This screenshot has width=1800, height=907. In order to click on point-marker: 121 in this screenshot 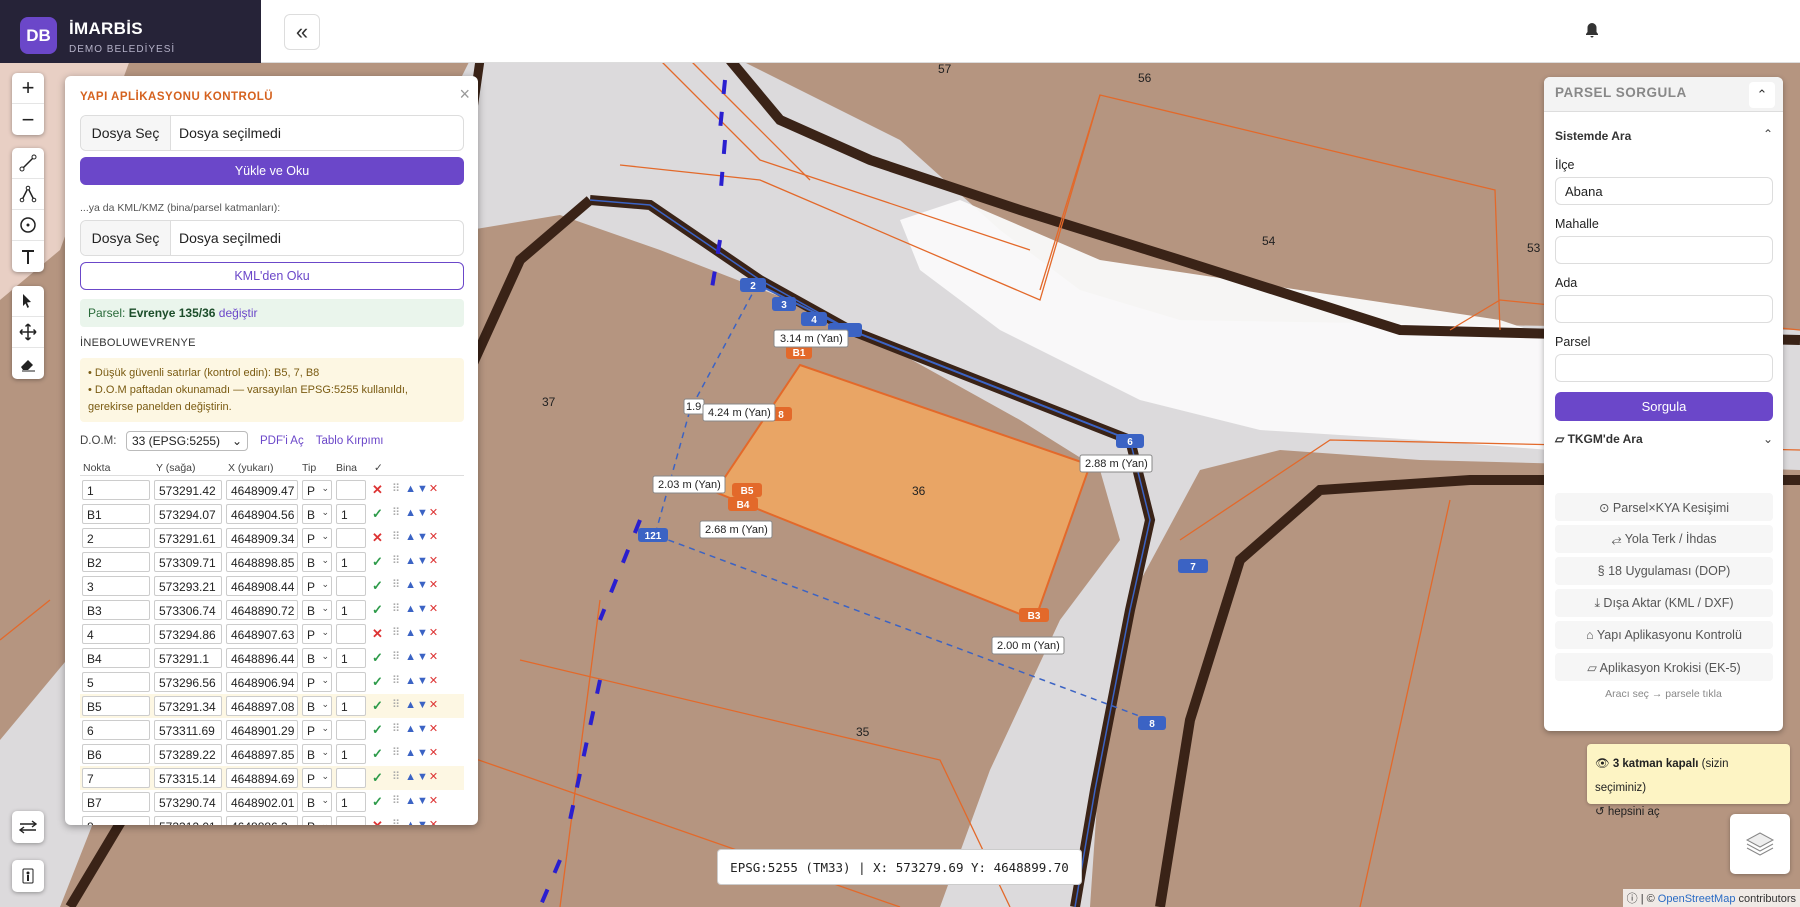, I will do `click(653, 536)`.